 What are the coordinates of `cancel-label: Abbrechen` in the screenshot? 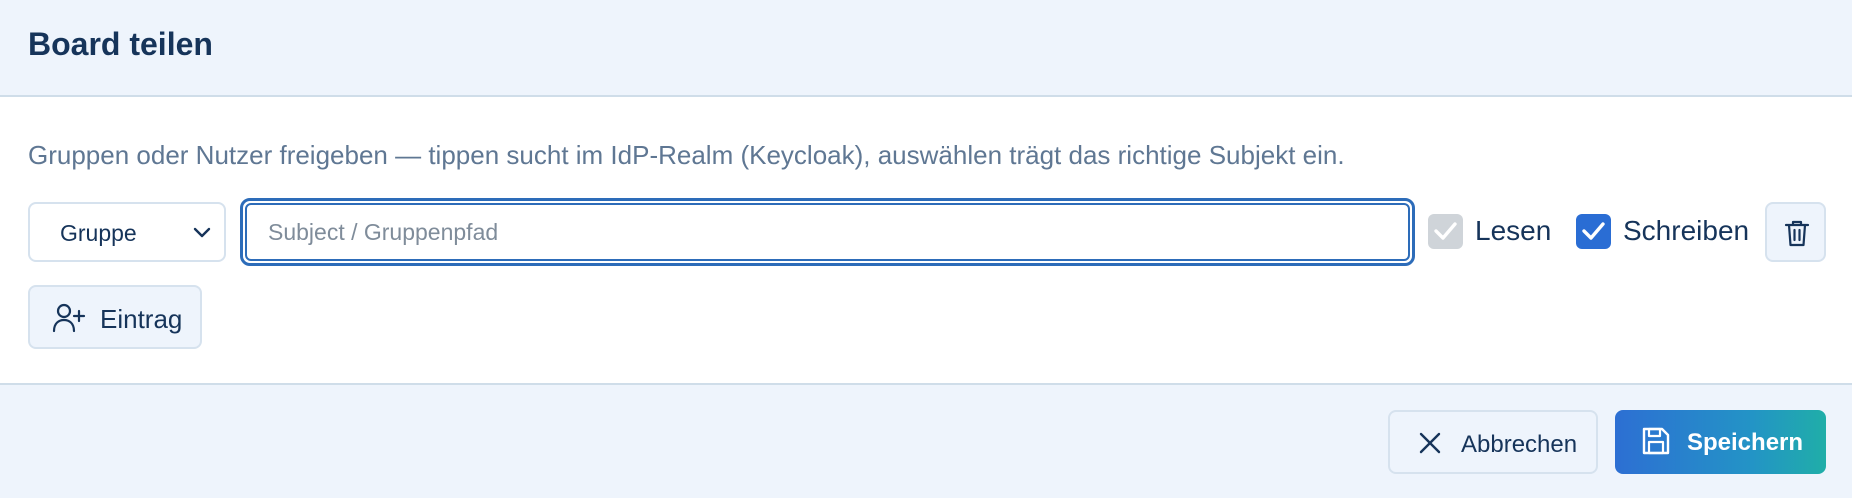 It's located at (1519, 444).